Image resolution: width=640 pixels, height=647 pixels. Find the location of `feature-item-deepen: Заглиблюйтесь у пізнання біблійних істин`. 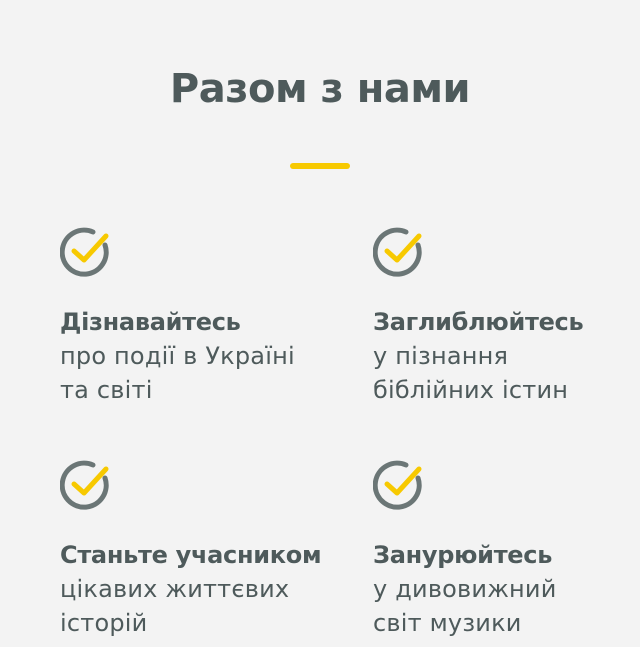

feature-item-deepen: Заглиблюйтесь у пізнання біблійних істин is located at coordinates (506, 316).